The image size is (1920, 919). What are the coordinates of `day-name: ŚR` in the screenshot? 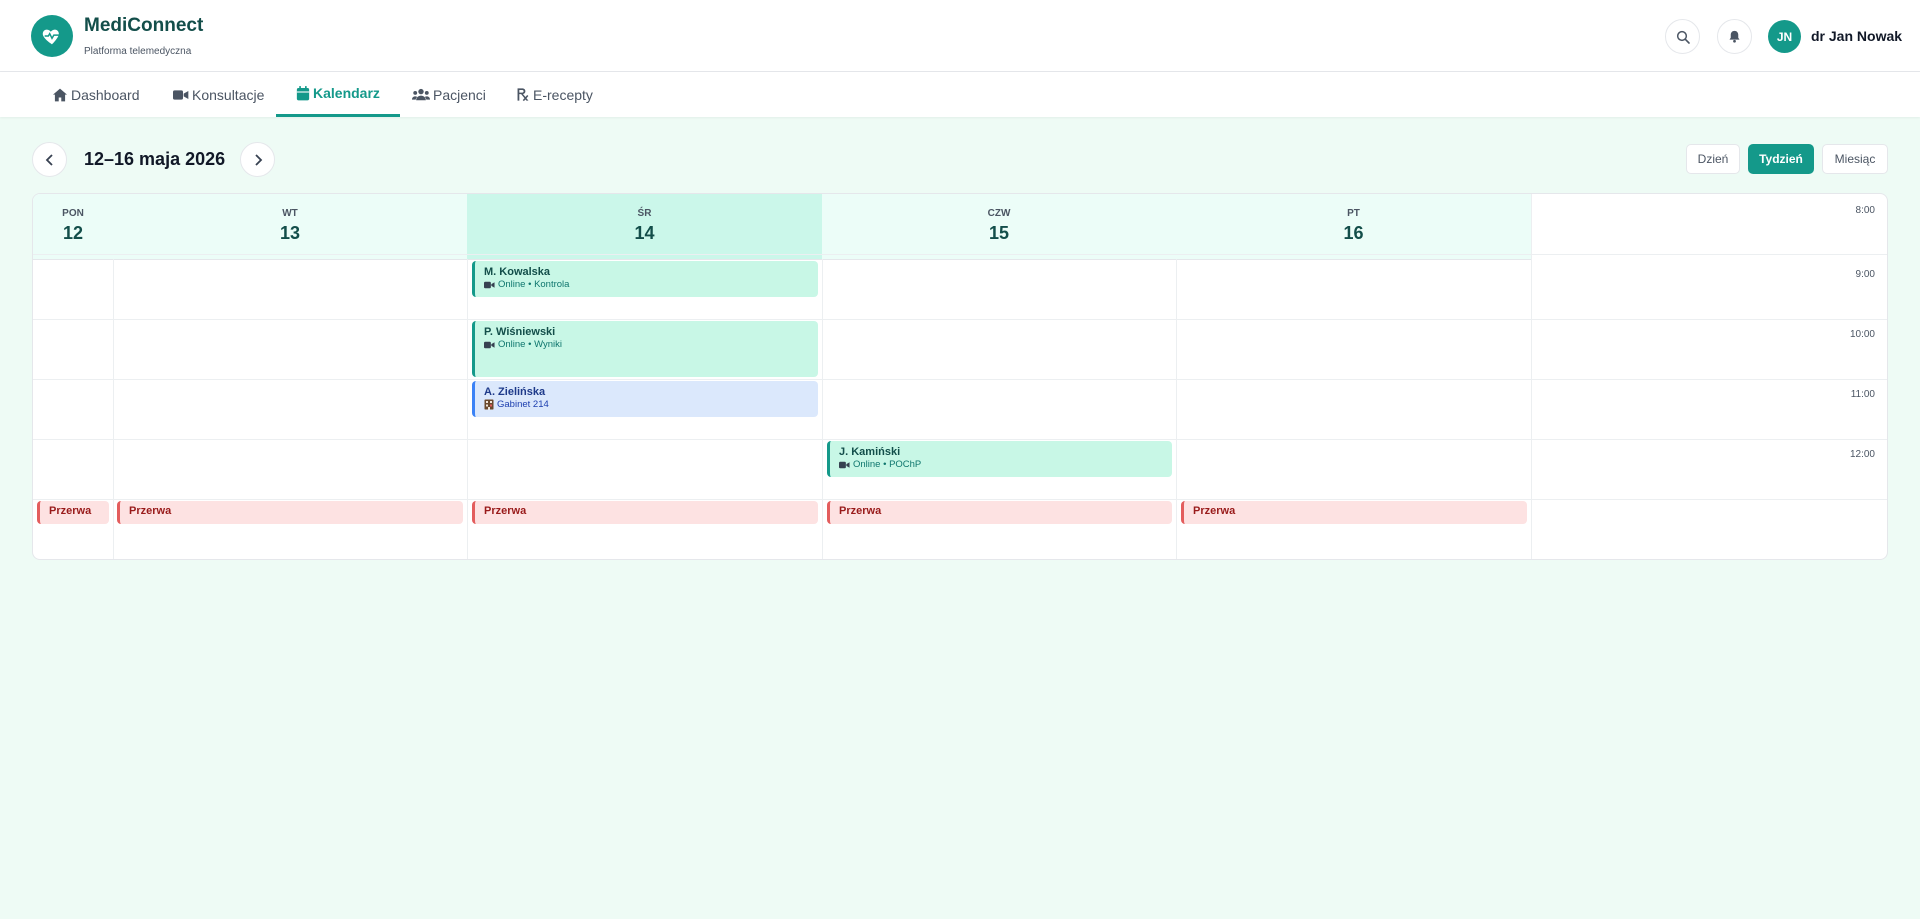 It's located at (644, 213).